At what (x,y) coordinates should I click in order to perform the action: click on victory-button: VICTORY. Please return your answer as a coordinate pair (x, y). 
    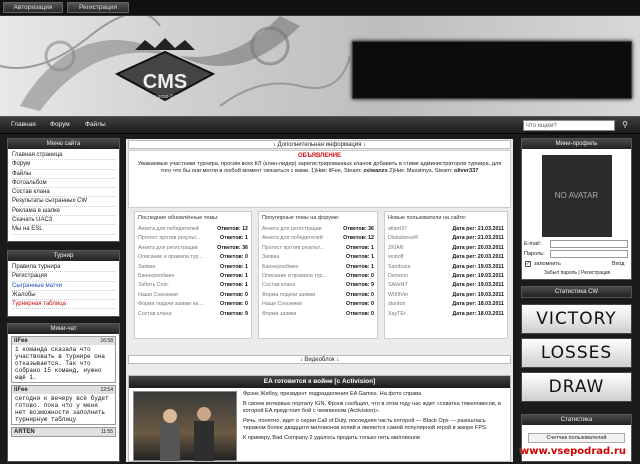
    Looking at the image, I should click on (576, 319).